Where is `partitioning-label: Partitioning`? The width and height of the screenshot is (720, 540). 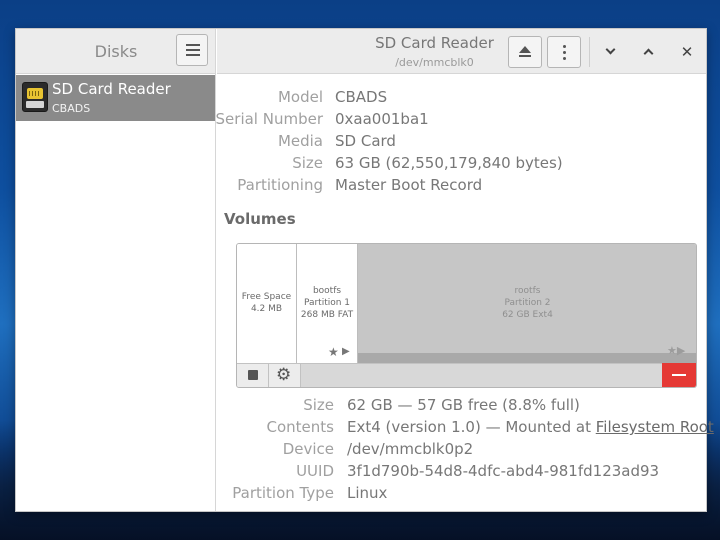 partitioning-label: Partitioning is located at coordinates (280, 185).